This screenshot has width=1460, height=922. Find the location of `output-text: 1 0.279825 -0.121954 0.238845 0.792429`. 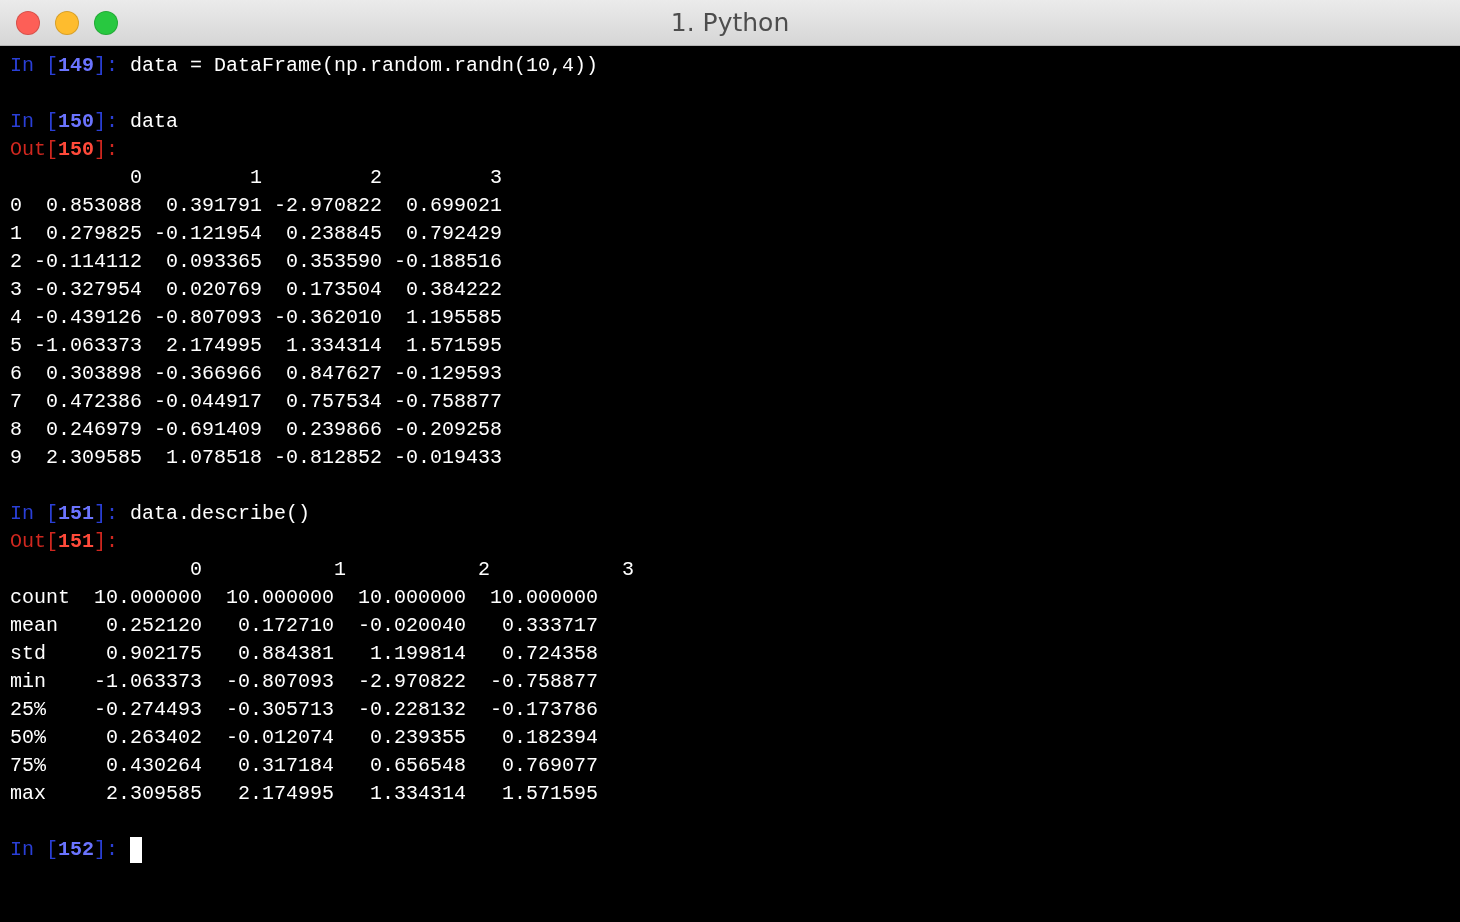

output-text: 1 0.279825 -0.121954 0.238845 0.792429 is located at coordinates (256, 234).